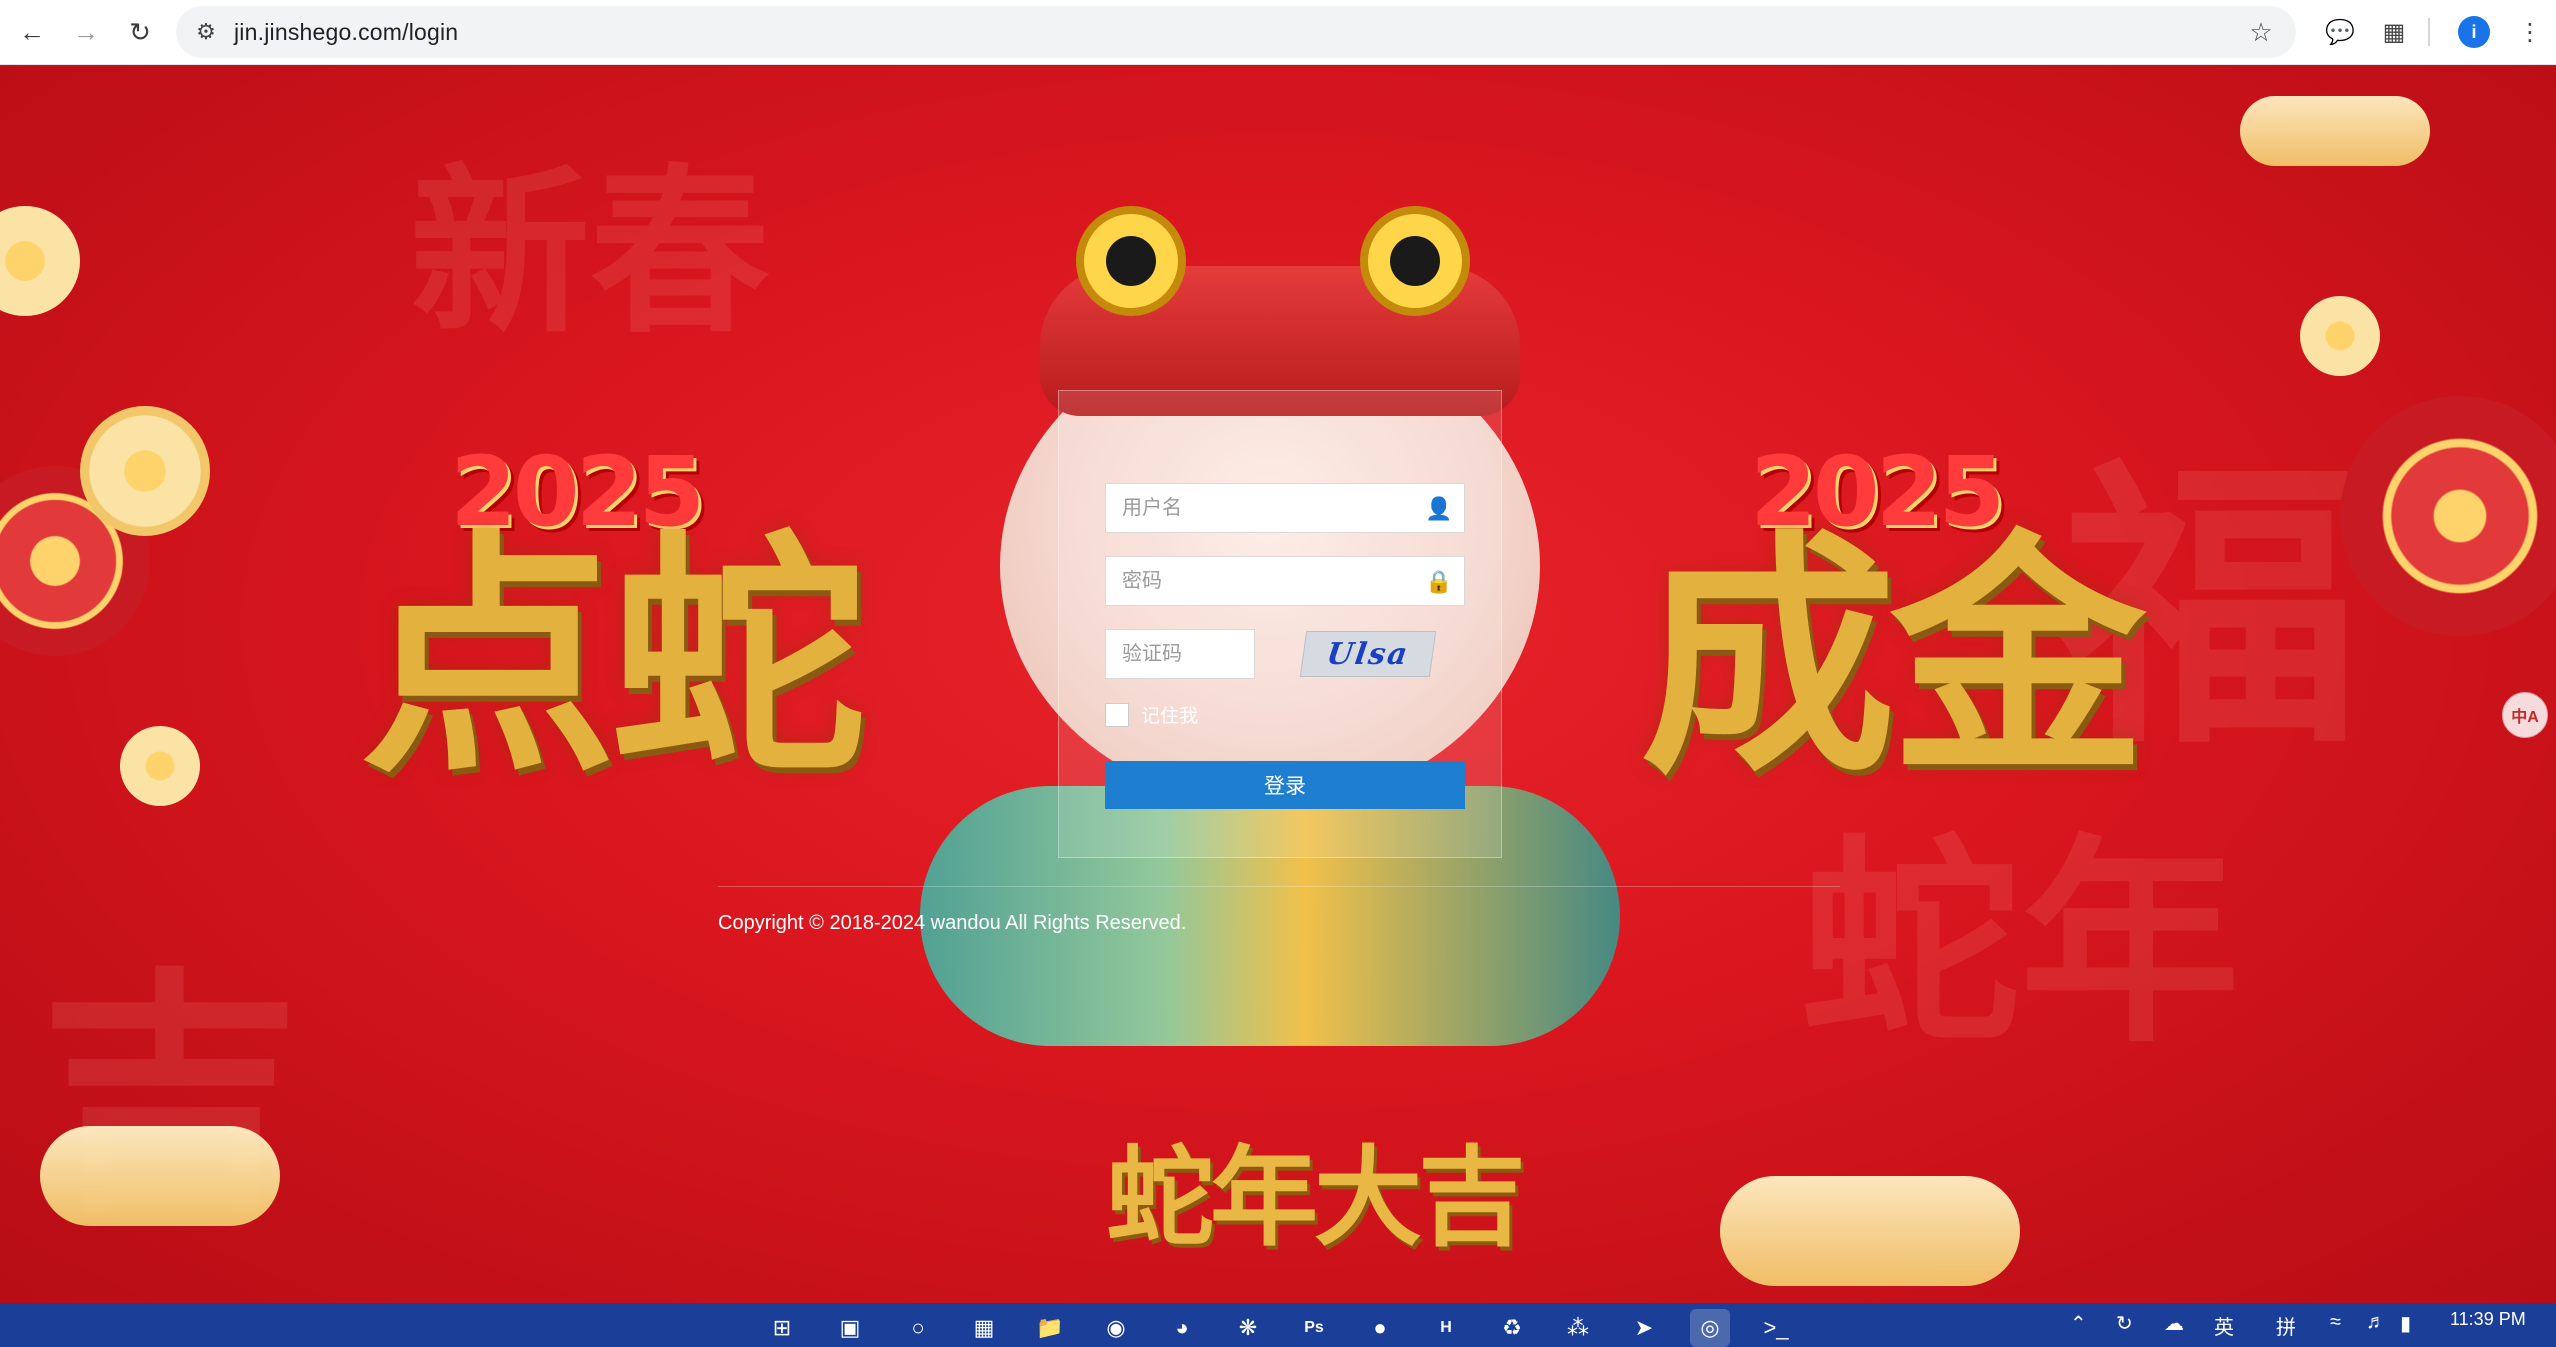  Describe the element at coordinates (2335, 1322) in the screenshot. I see `wifi-icon: ≈` at that location.